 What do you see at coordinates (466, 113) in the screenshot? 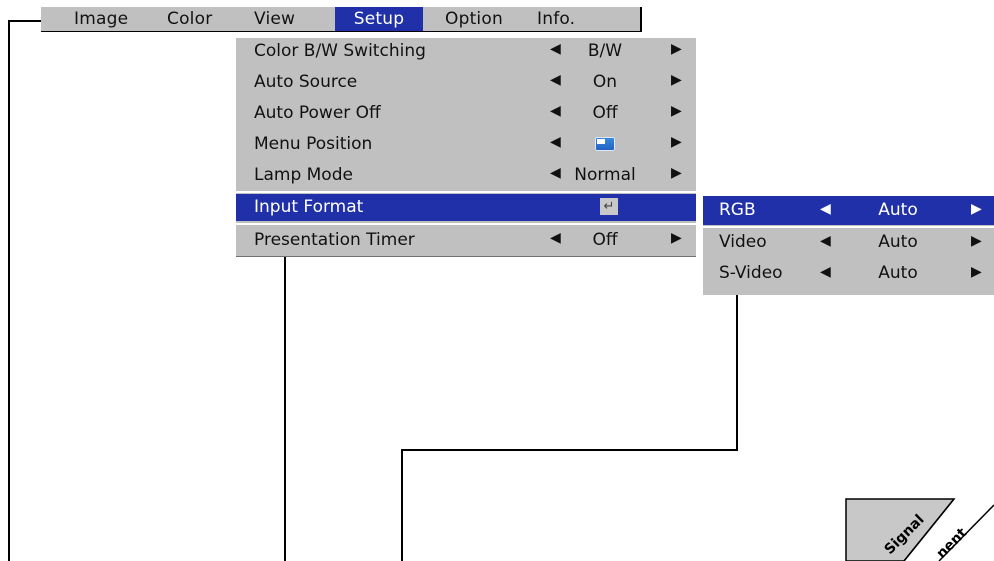
I see `menu-item-auto-power-off: Auto Power Off ◀ Off ▶` at bounding box center [466, 113].